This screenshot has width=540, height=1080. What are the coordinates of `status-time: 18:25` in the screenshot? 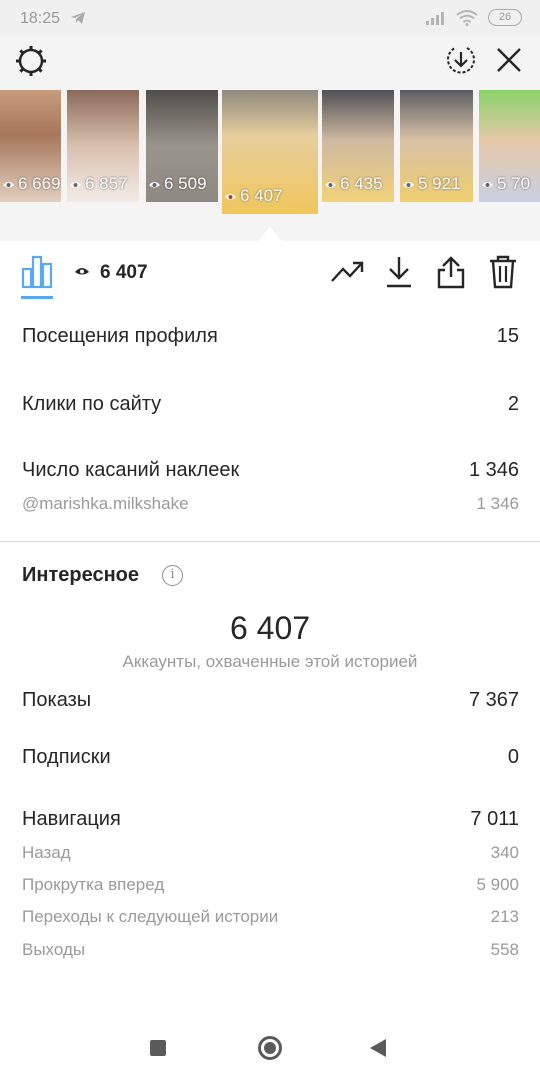 It's located at (40, 18).